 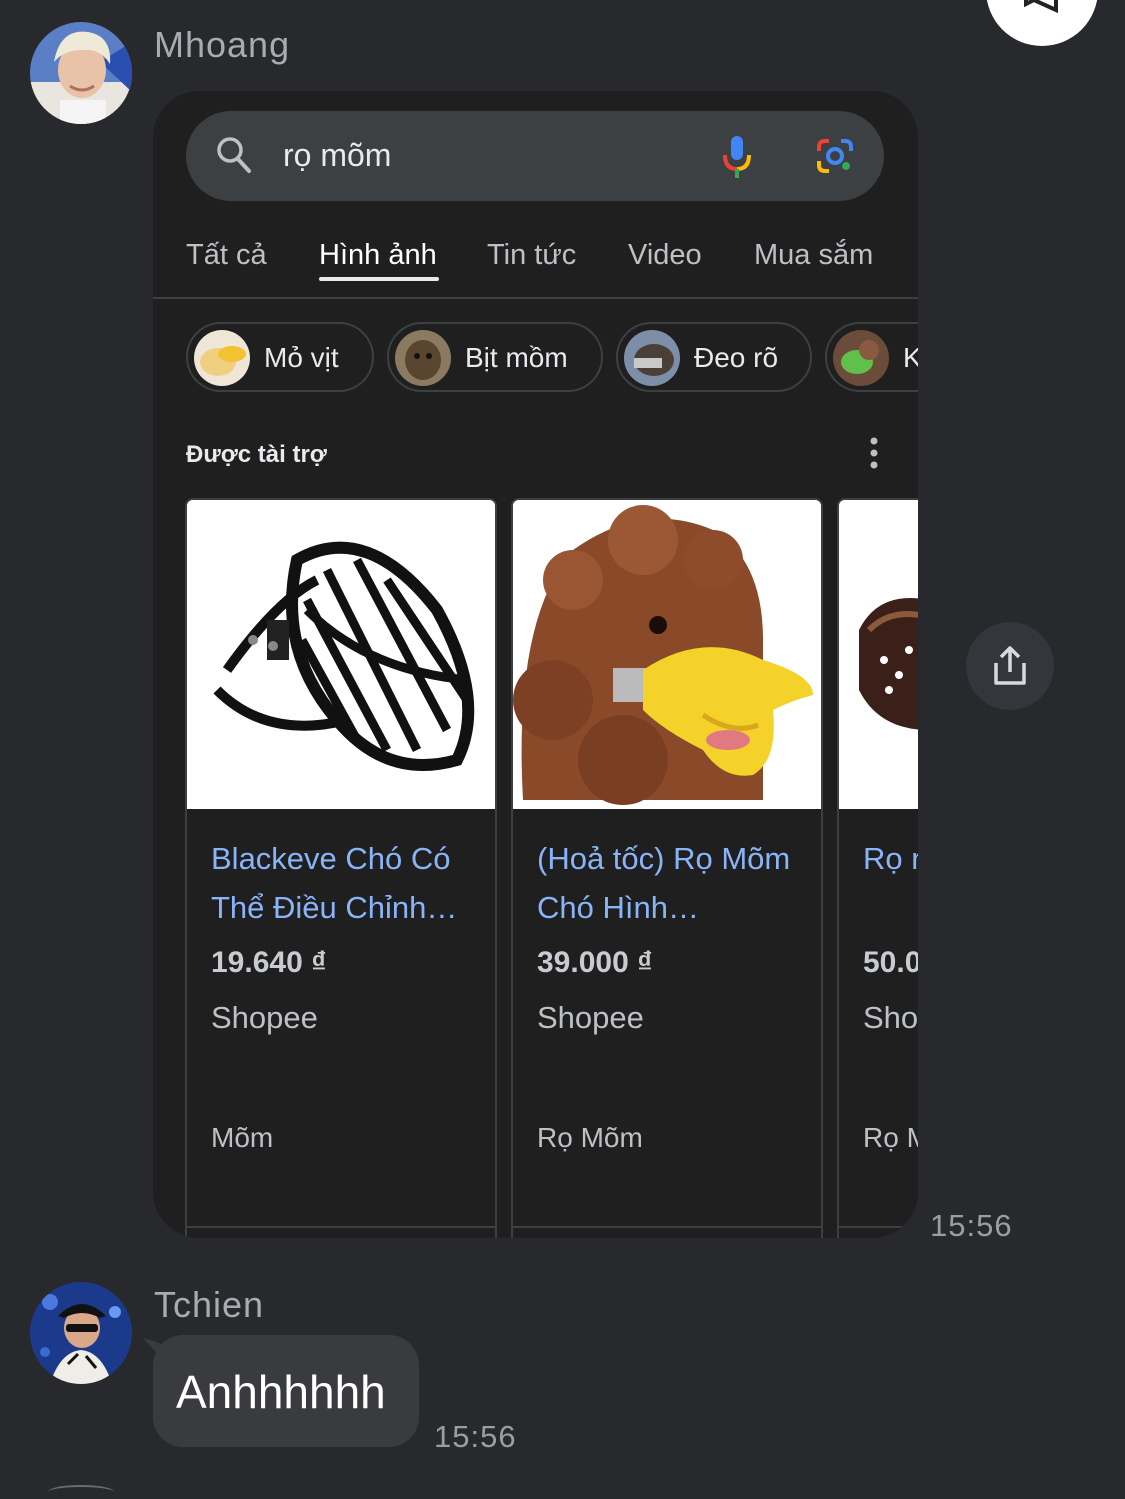 What do you see at coordinates (665, 255) in the screenshot?
I see `tab-video: Video` at bounding box center [665, 255].